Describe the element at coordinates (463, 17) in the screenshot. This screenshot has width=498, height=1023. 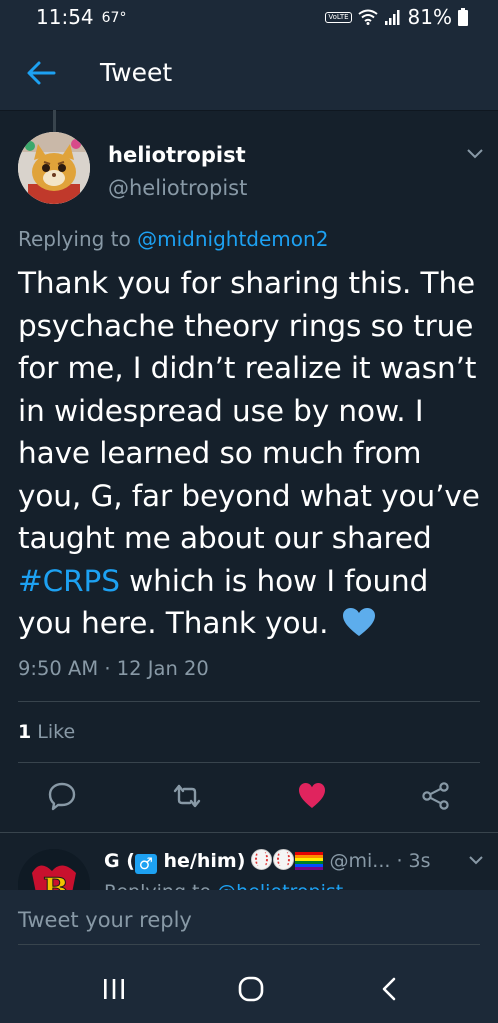
I see `battery-icon` at that location.